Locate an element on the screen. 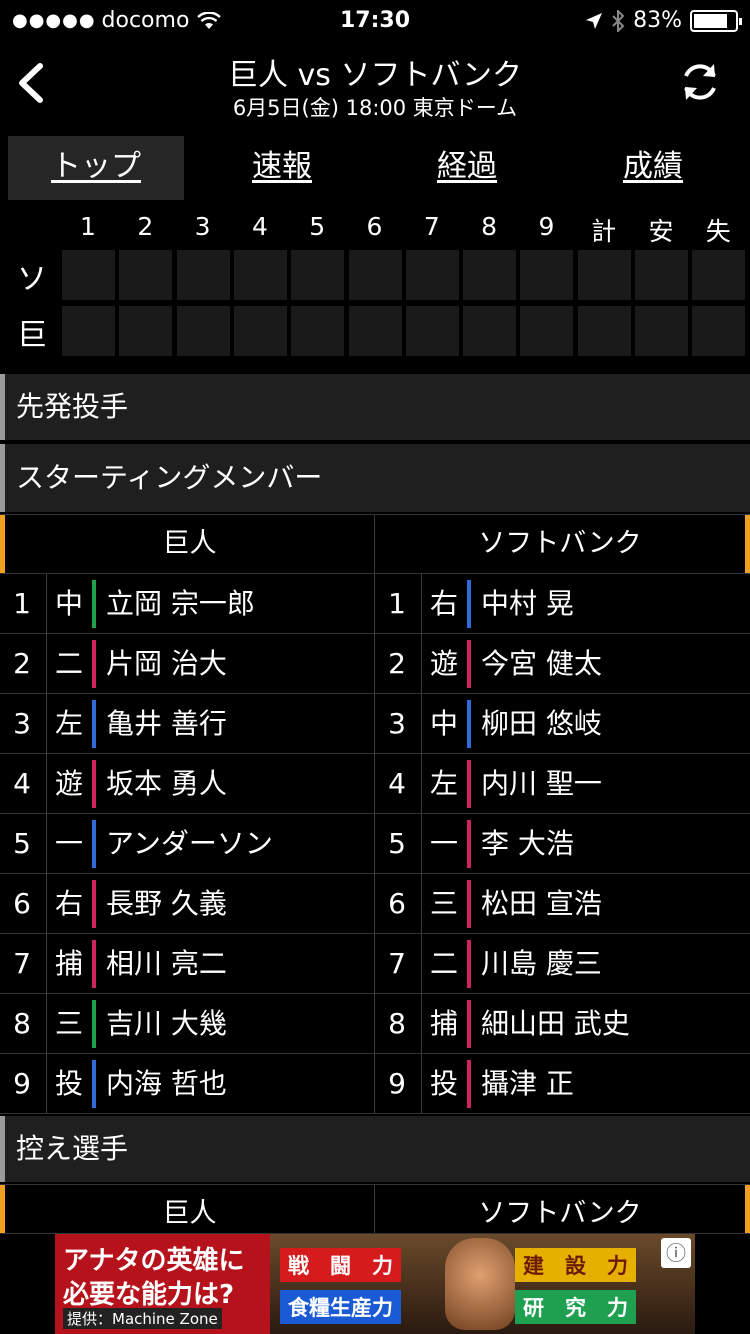 The image size is (750, 1334). away-batting-order: 5 is located at coordinates (397, 843).